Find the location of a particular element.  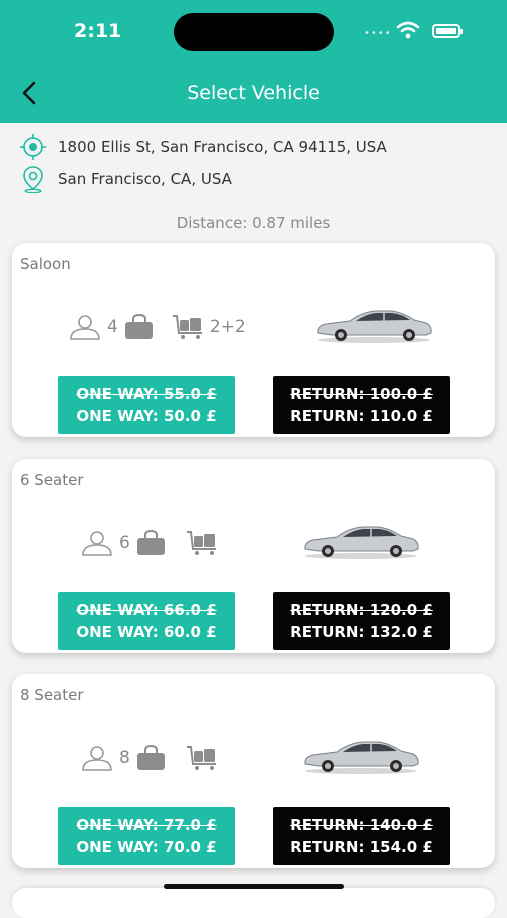

return-original-price: RETURN: 120.0 £ is located at coordinates (361, 610).